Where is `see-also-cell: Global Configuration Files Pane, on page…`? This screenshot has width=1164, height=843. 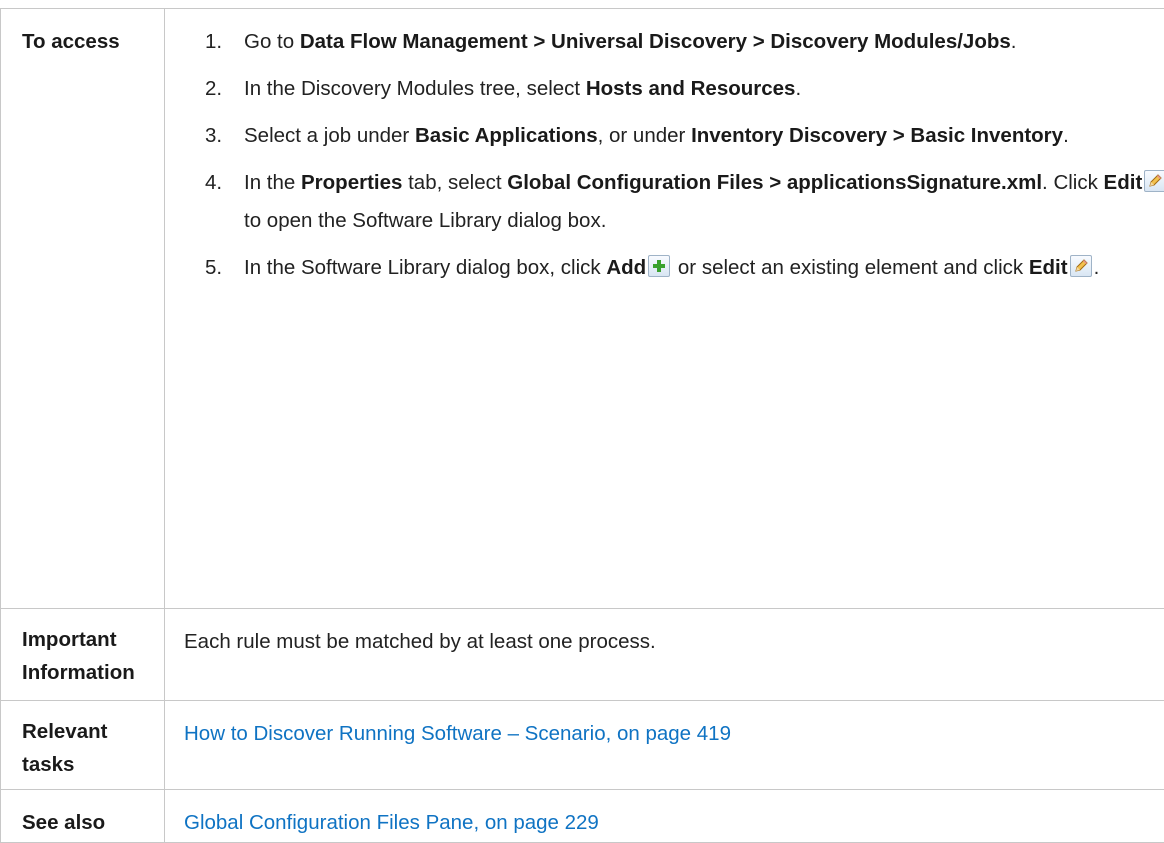
see-also-cell: Global Configuration Files Pane, on page… is located at coordinates (664, 816).